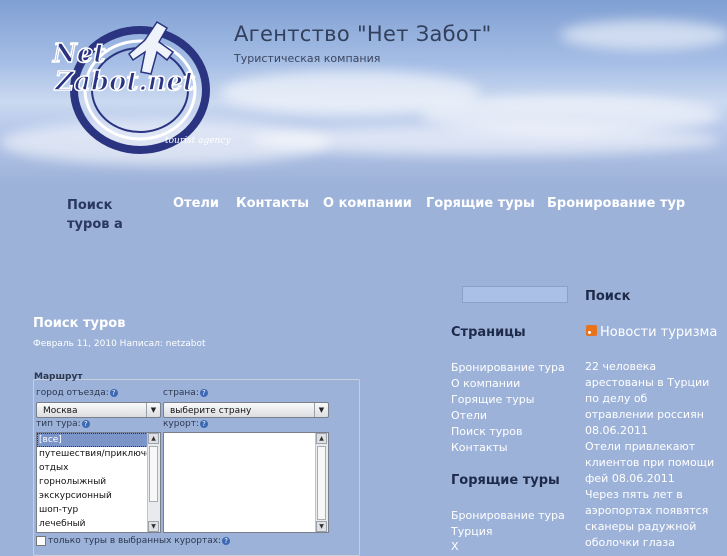 Image resolution: width=727 pixels, height=556 pixels. I want to click on search-label: Поиск, so click(608, 296).